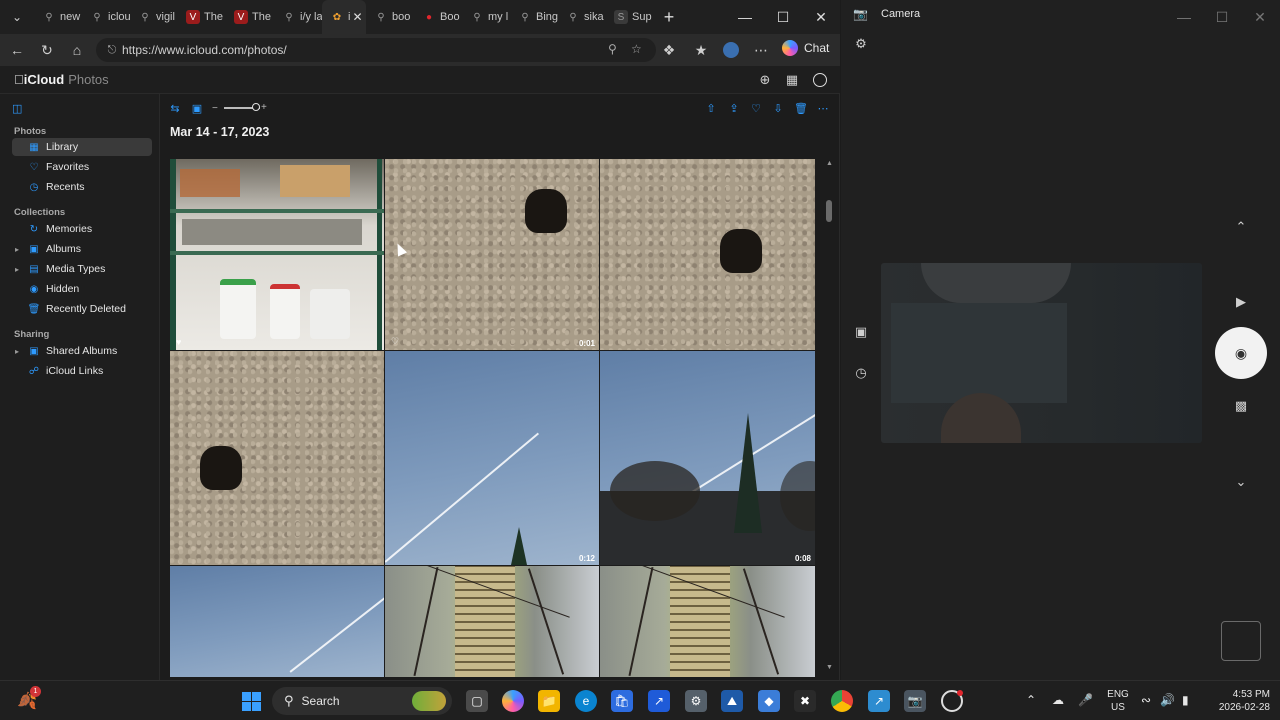 The height and width of the screenshot is (720, 1280). What do you see at coordinates (17, 17) in the screenshot?
I see `tab-actions-menu-button: ⌄` at bounding box center [17, 17].